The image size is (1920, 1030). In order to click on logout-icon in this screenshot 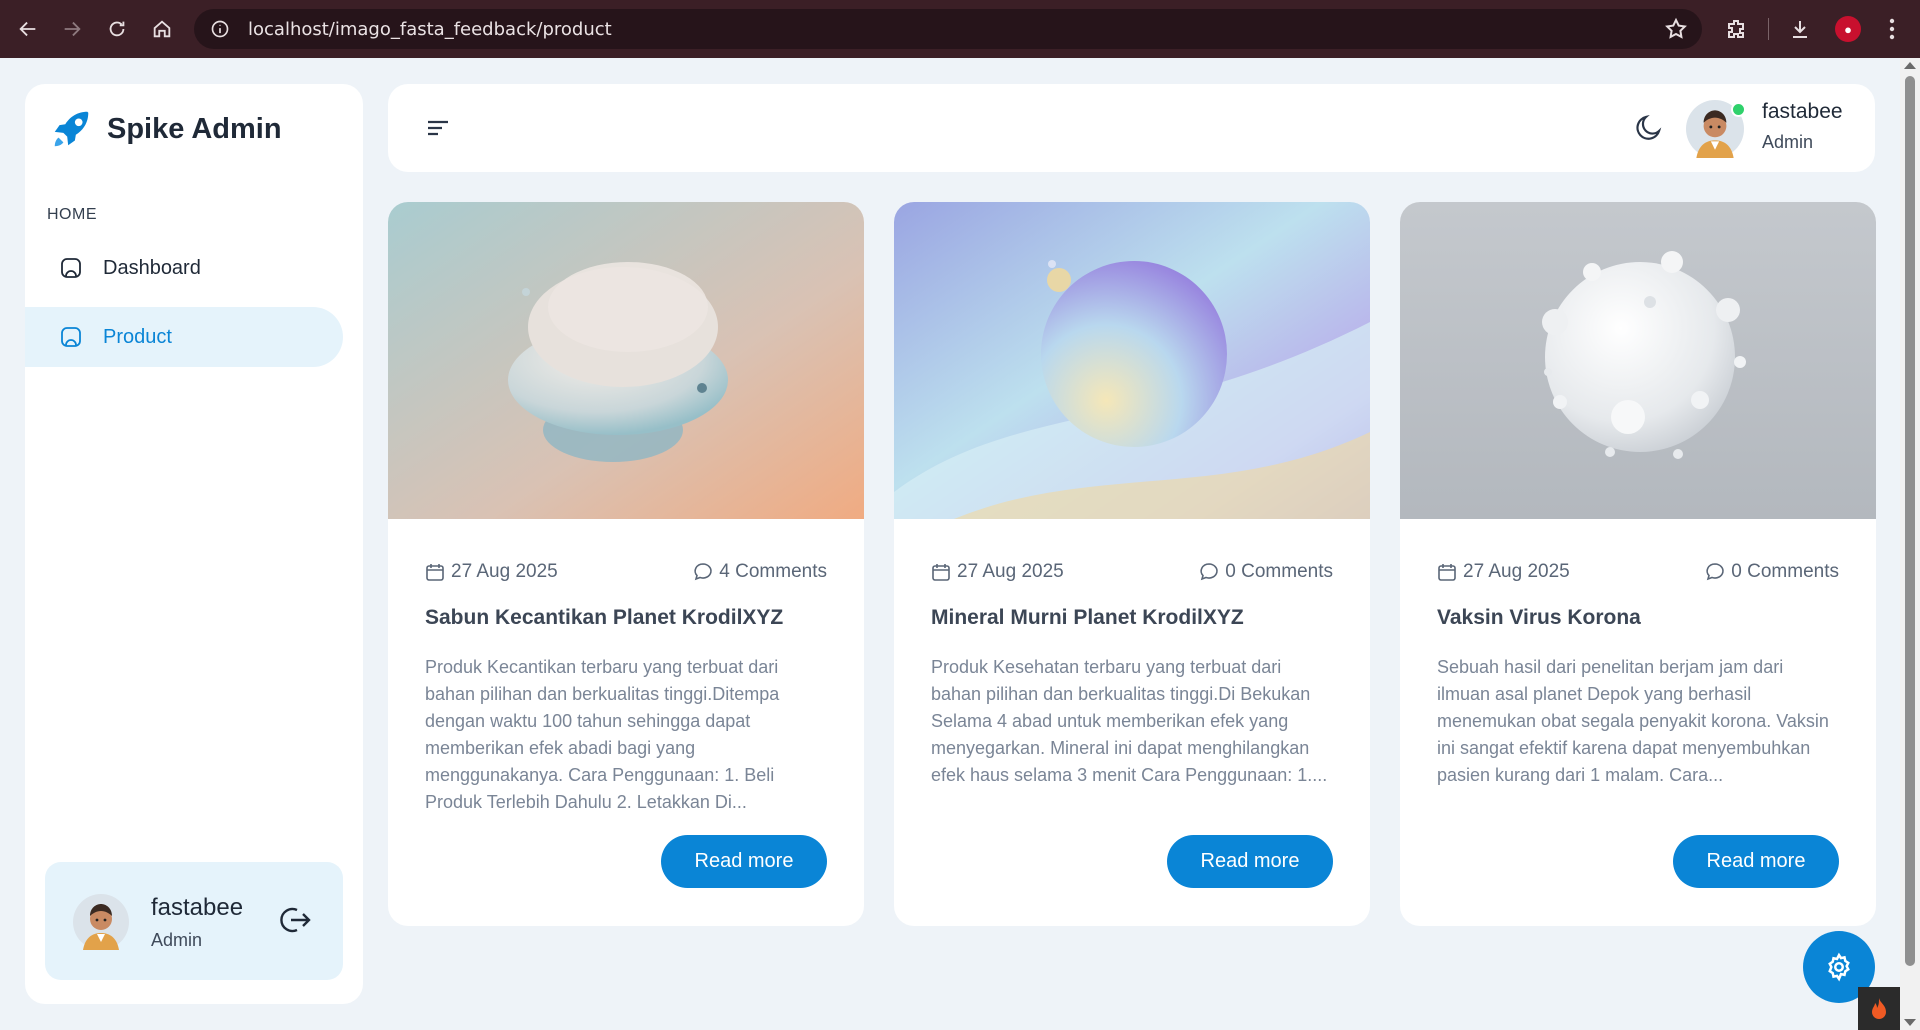, I will do `click(295, 920)`.